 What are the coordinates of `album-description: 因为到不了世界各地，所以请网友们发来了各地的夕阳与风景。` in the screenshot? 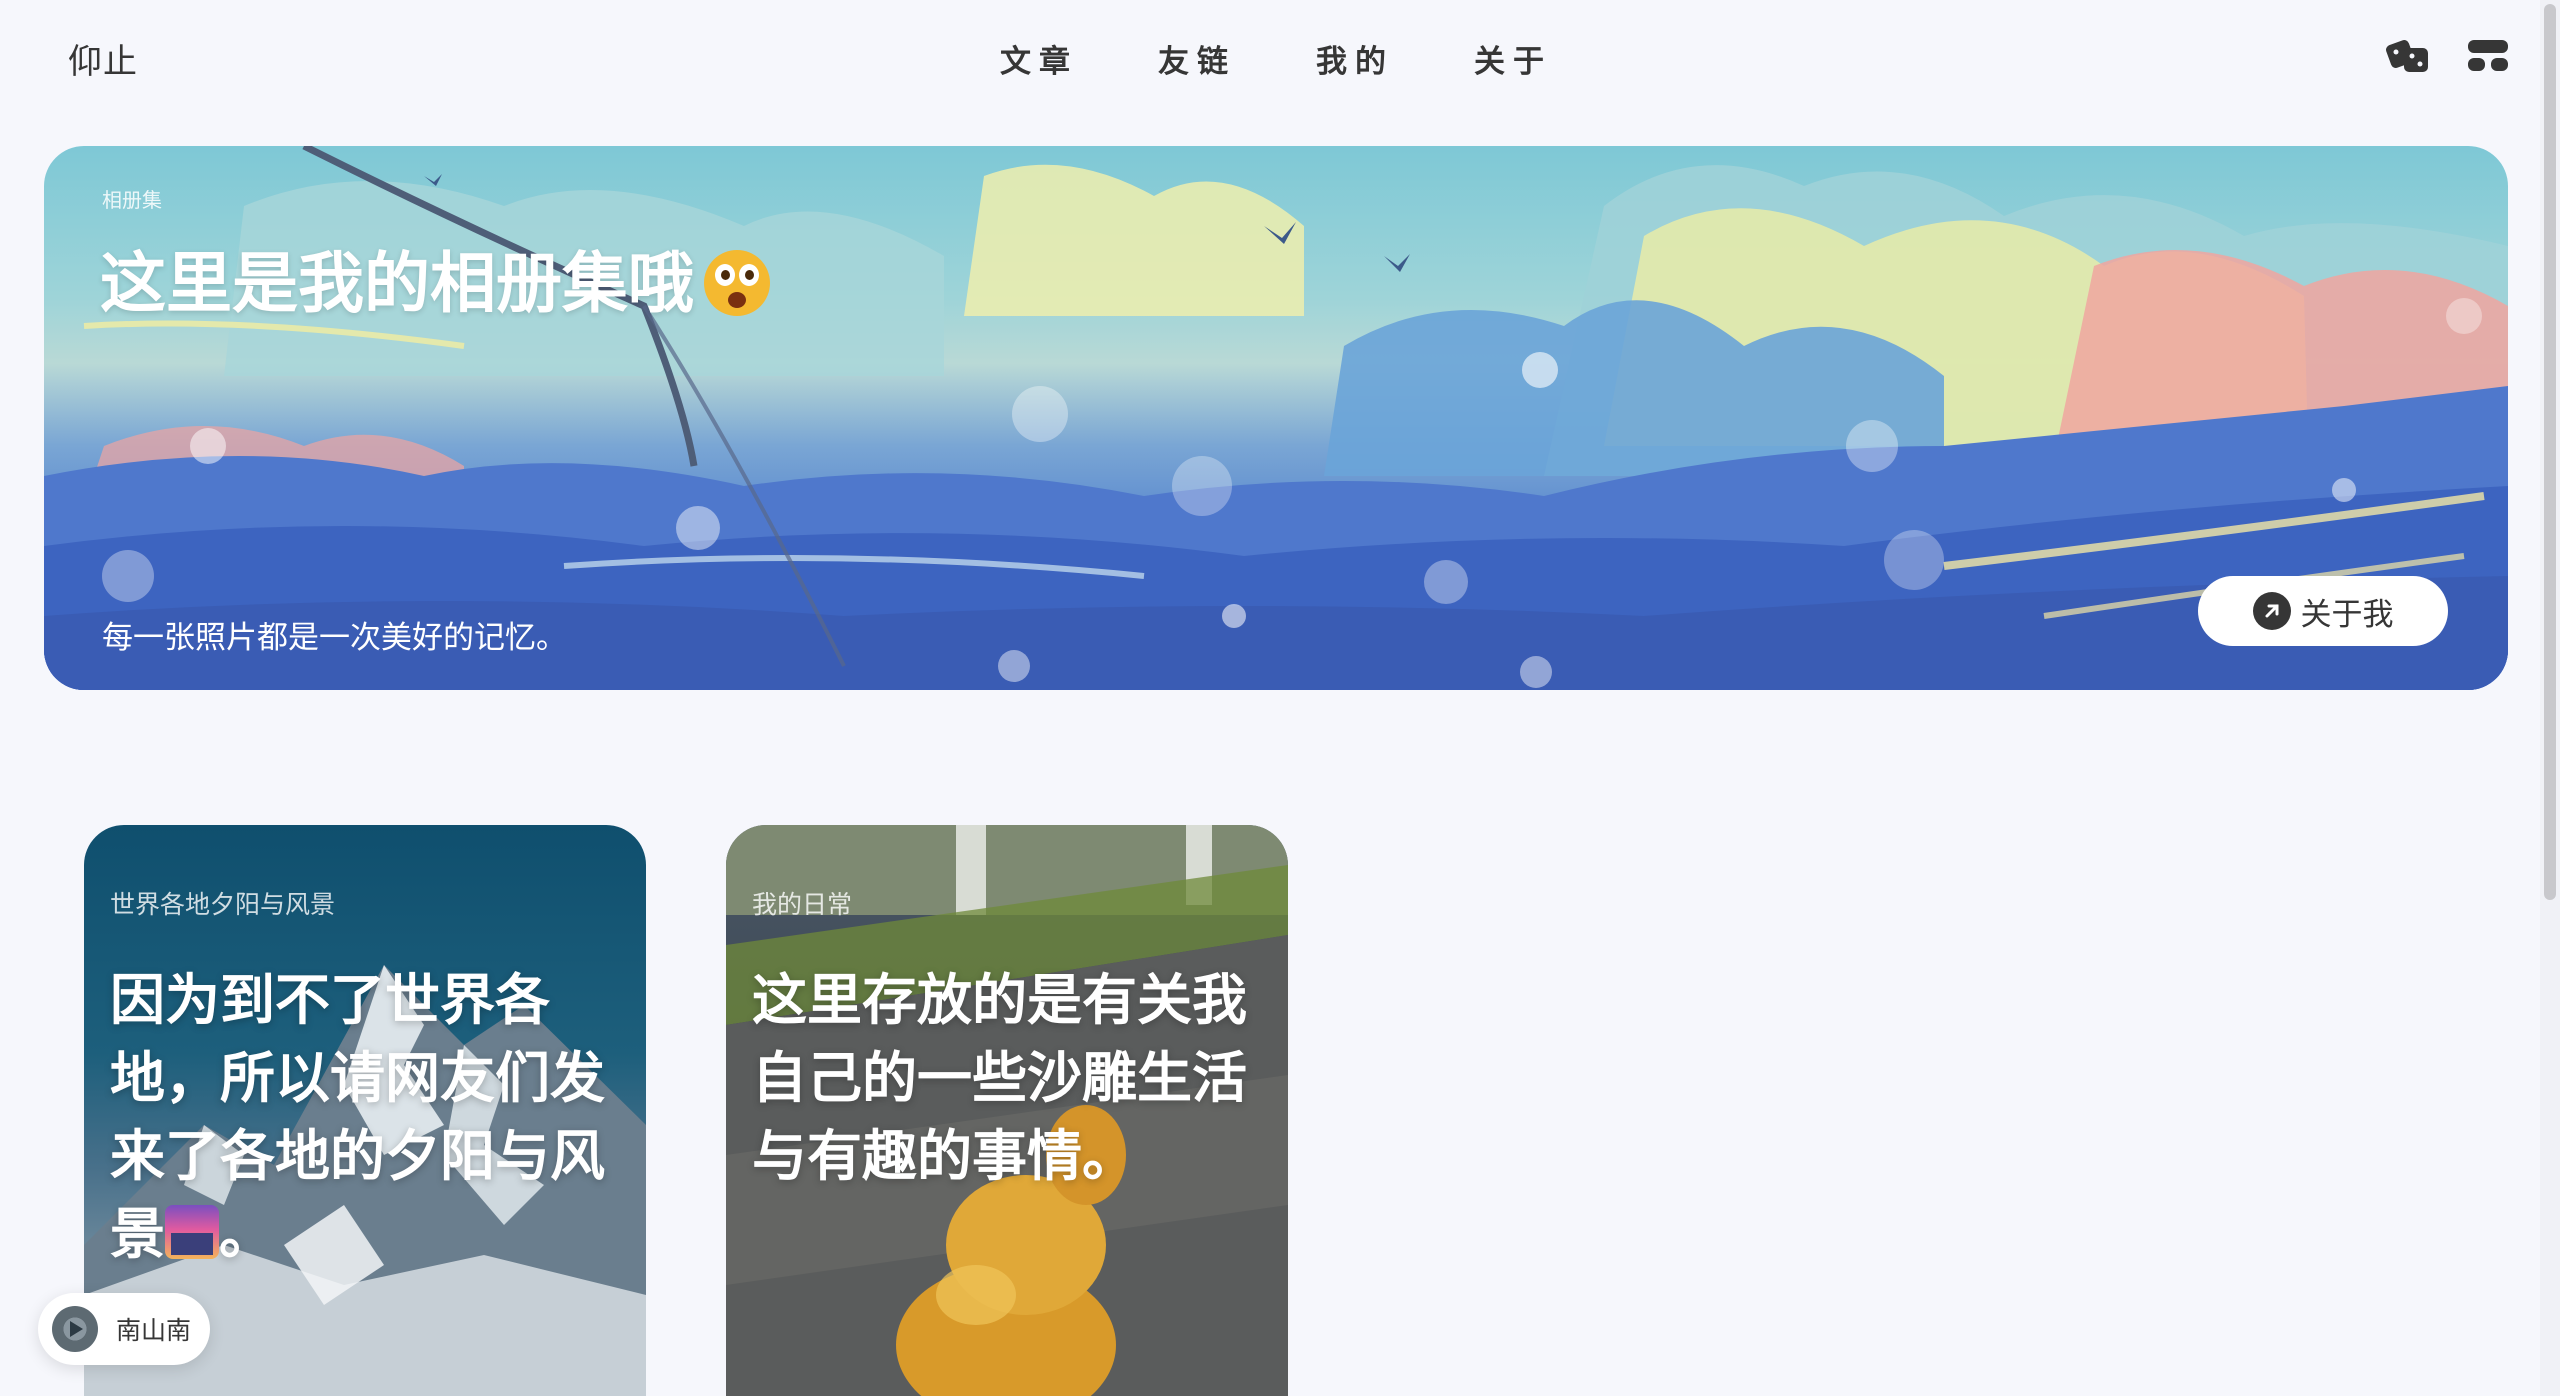 It's located at (365, 1117).